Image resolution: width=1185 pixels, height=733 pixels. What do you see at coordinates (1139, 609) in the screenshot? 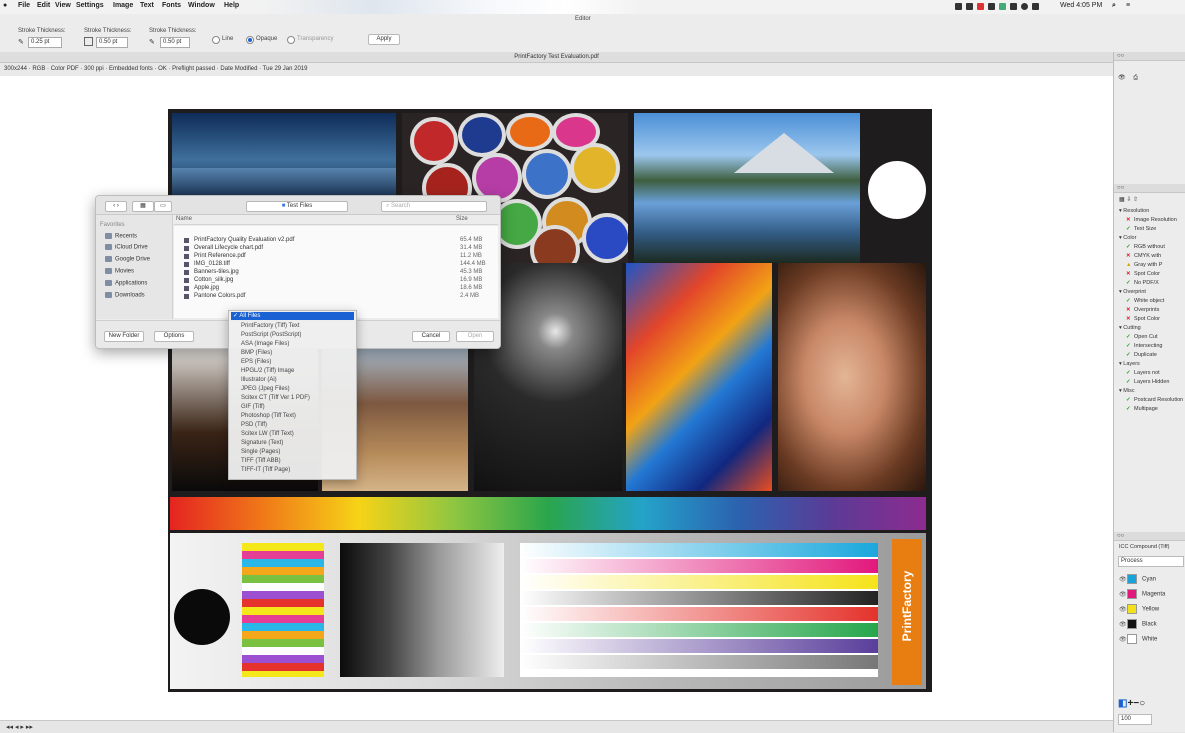
I see `separation-channel: 👁 Yellow` at bounding box center [1139, 609].